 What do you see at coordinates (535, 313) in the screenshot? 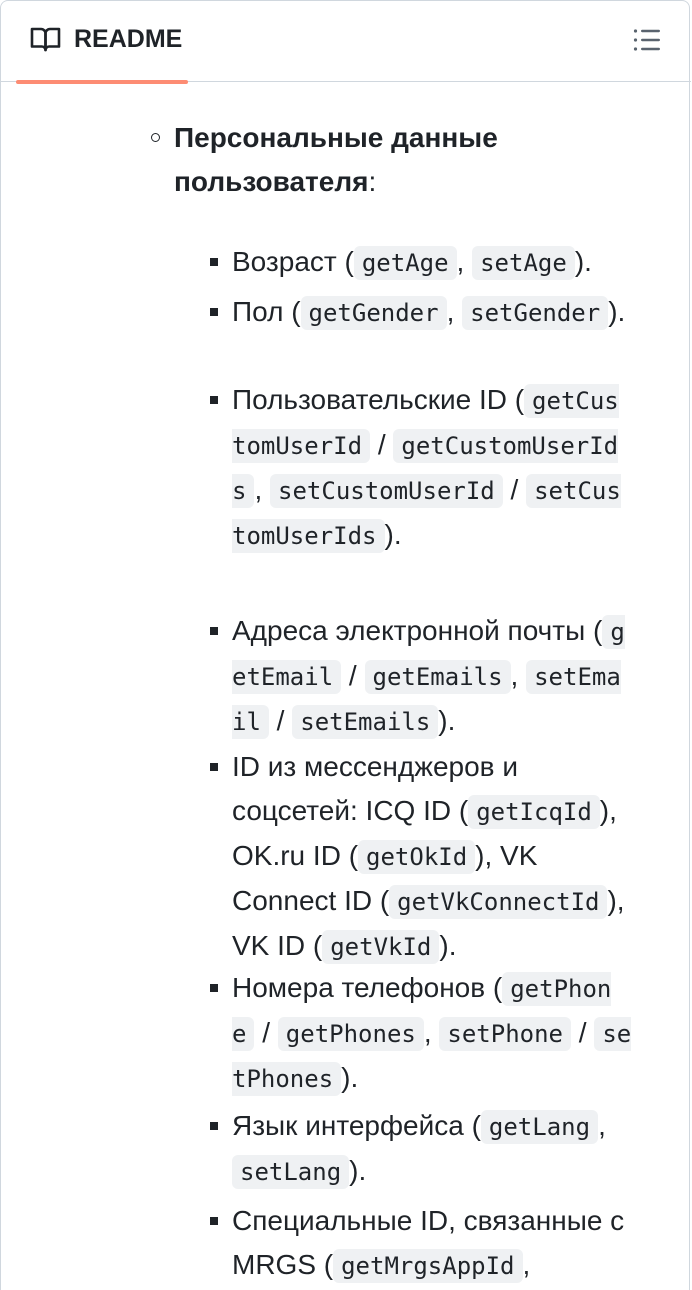
I see `code-method-name: setGender` at bounding box center [535, 313].